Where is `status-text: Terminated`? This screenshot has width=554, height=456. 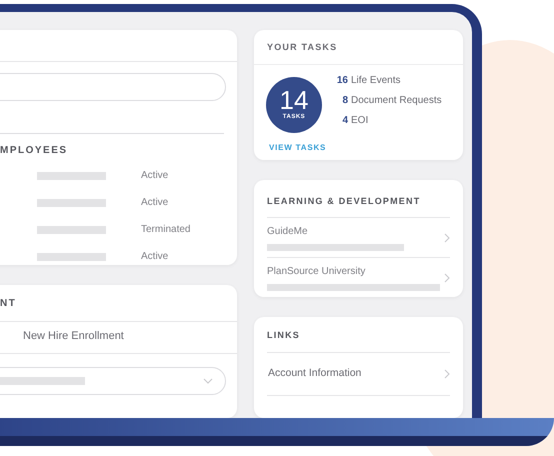
status-text: Terminated is located at coordinates (165, 230).